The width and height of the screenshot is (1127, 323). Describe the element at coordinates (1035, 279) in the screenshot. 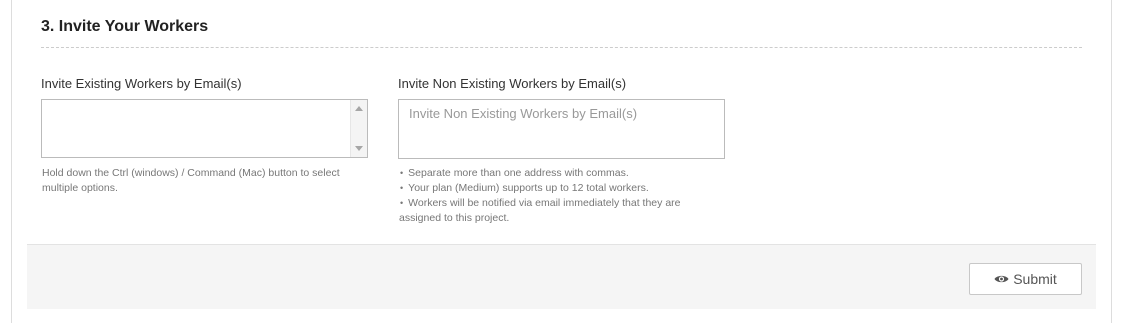

I see `submit-label: Submit` at that location.